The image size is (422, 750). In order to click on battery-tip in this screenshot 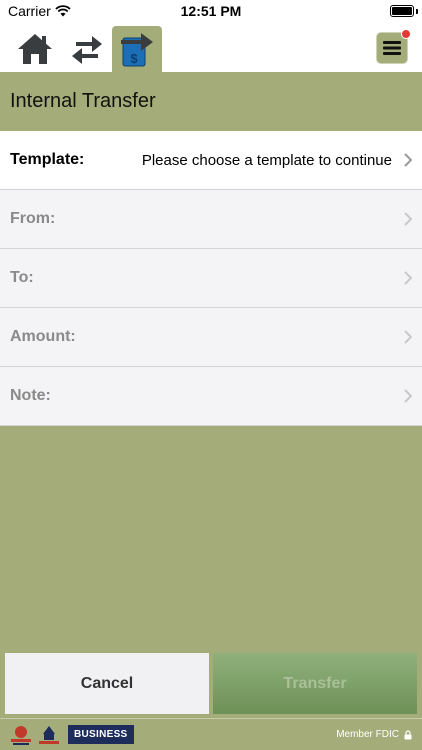, I will do `click(417, 11)`.